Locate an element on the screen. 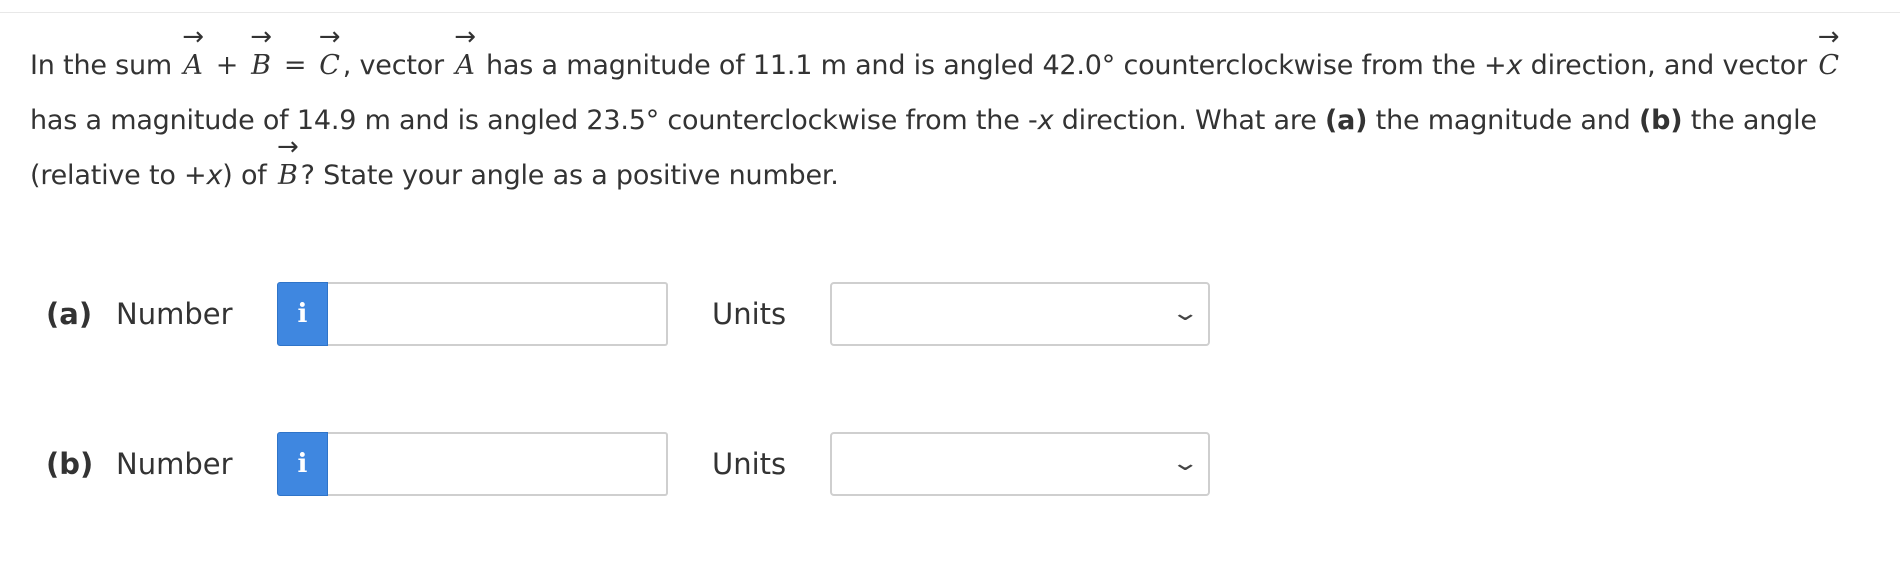 The image size is (1900, 576). part-label: (b) is located at coordinates (70, 464).